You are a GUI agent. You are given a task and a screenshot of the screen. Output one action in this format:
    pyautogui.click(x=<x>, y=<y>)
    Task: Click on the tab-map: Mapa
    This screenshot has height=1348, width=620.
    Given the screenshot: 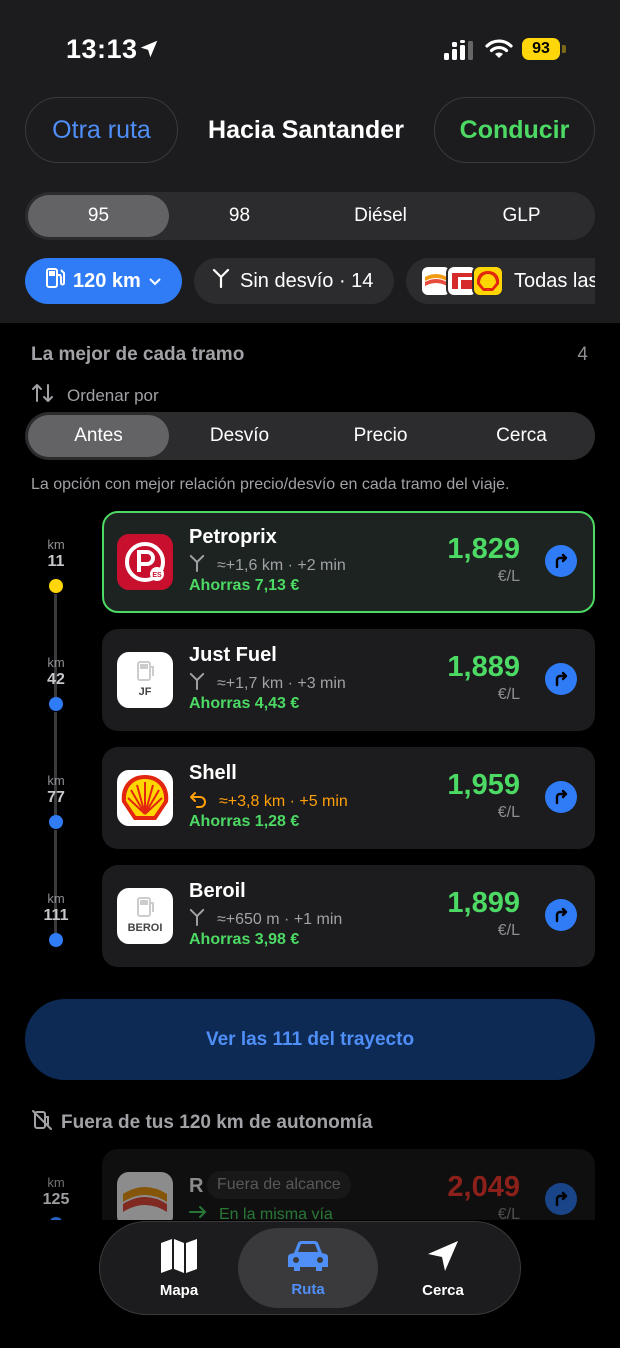 What is the action you would take?
    pyautogui.click(x=179, y=1268)
    